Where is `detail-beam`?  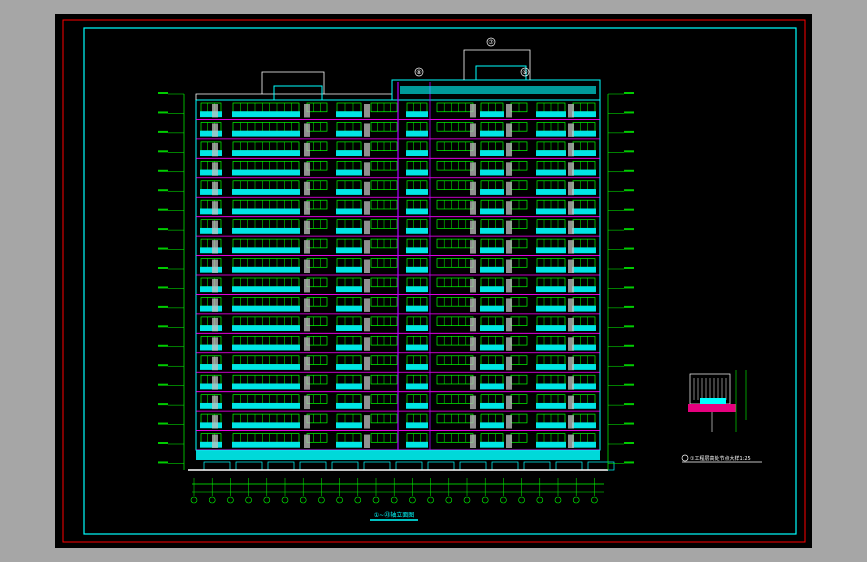 detail-beam is located at coordinates (713, 401).